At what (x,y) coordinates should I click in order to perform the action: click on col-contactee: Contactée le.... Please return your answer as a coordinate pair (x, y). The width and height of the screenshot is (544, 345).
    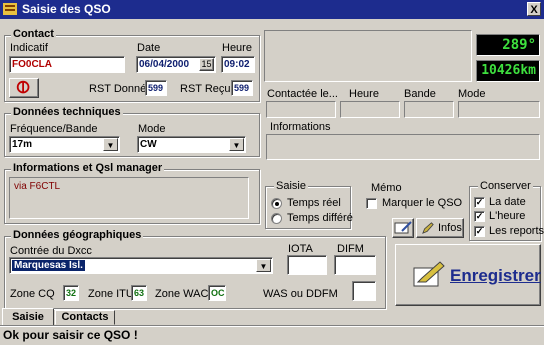
    Looking at the image, I should click on (302, 94).